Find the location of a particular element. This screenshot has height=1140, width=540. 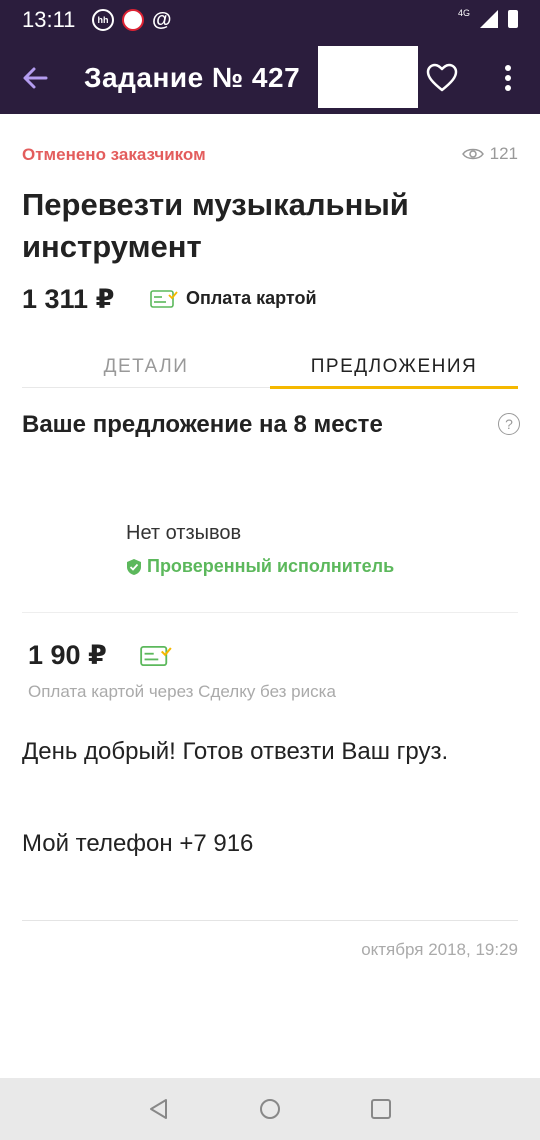

system-nav-bar is located at coordinates (270, 1109).